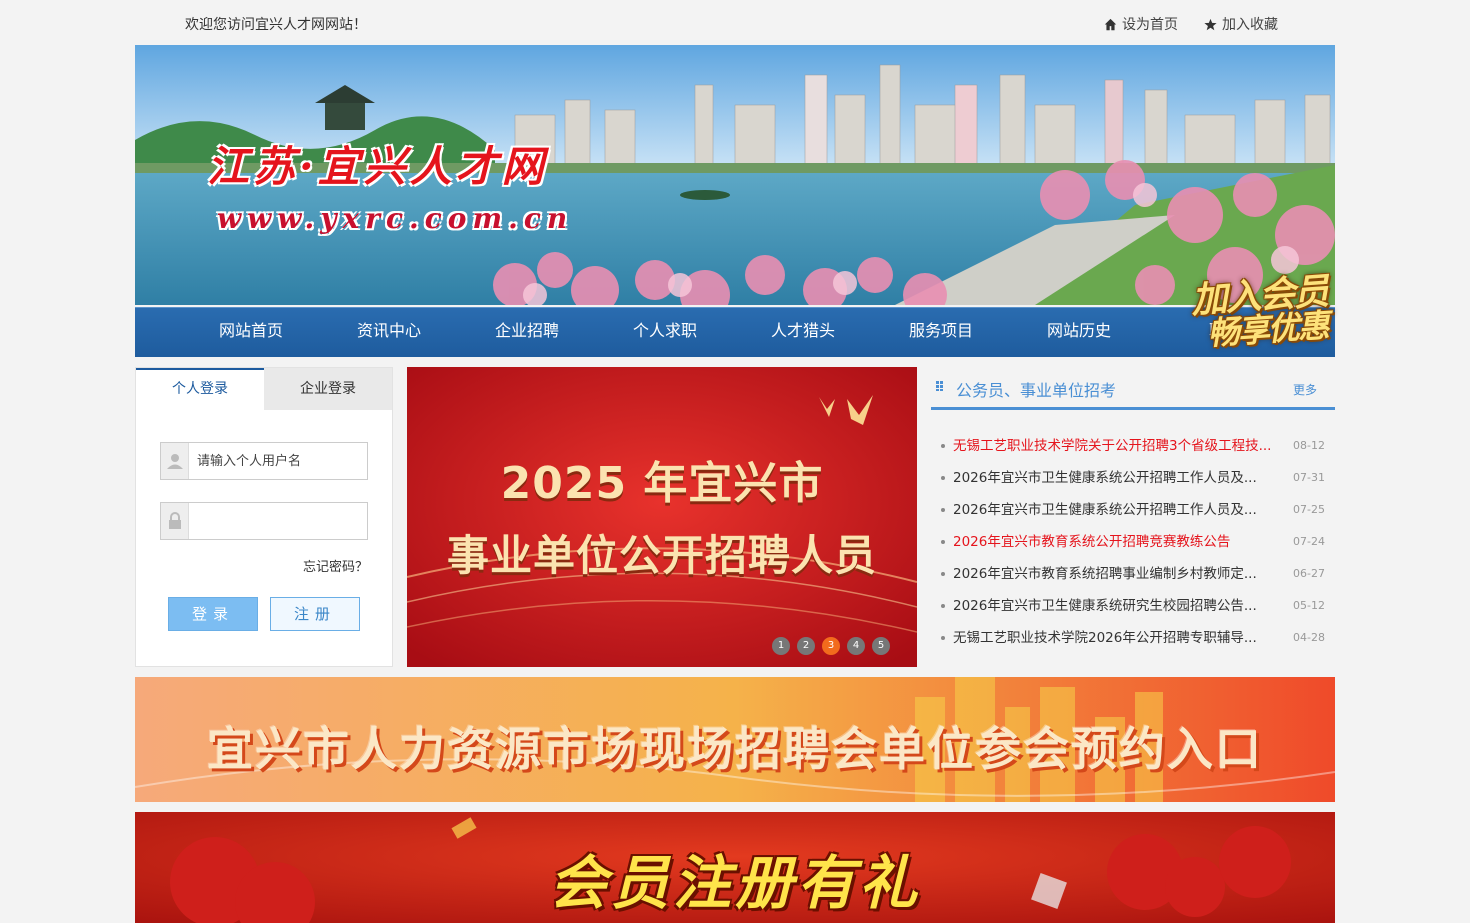  I want to click on grid-icon, so click(939, 386).